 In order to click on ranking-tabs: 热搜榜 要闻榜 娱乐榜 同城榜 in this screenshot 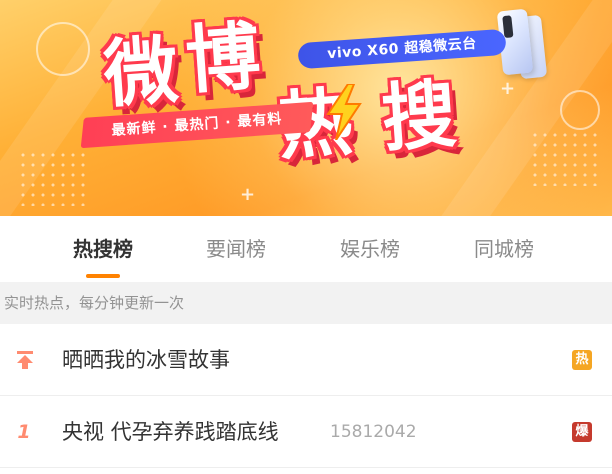, I will do `click(306, 249)`.